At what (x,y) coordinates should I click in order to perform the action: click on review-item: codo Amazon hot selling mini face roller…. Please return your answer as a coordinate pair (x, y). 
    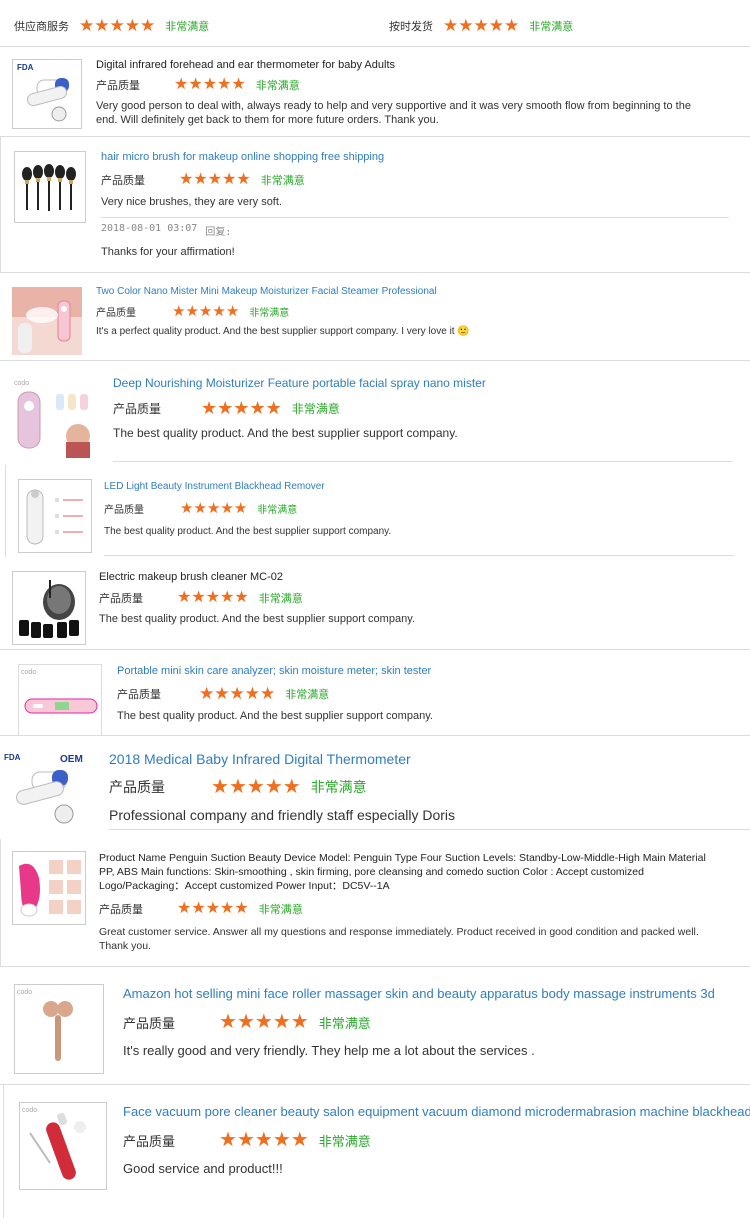
    Looking at the image, I should click on (375, 1026).